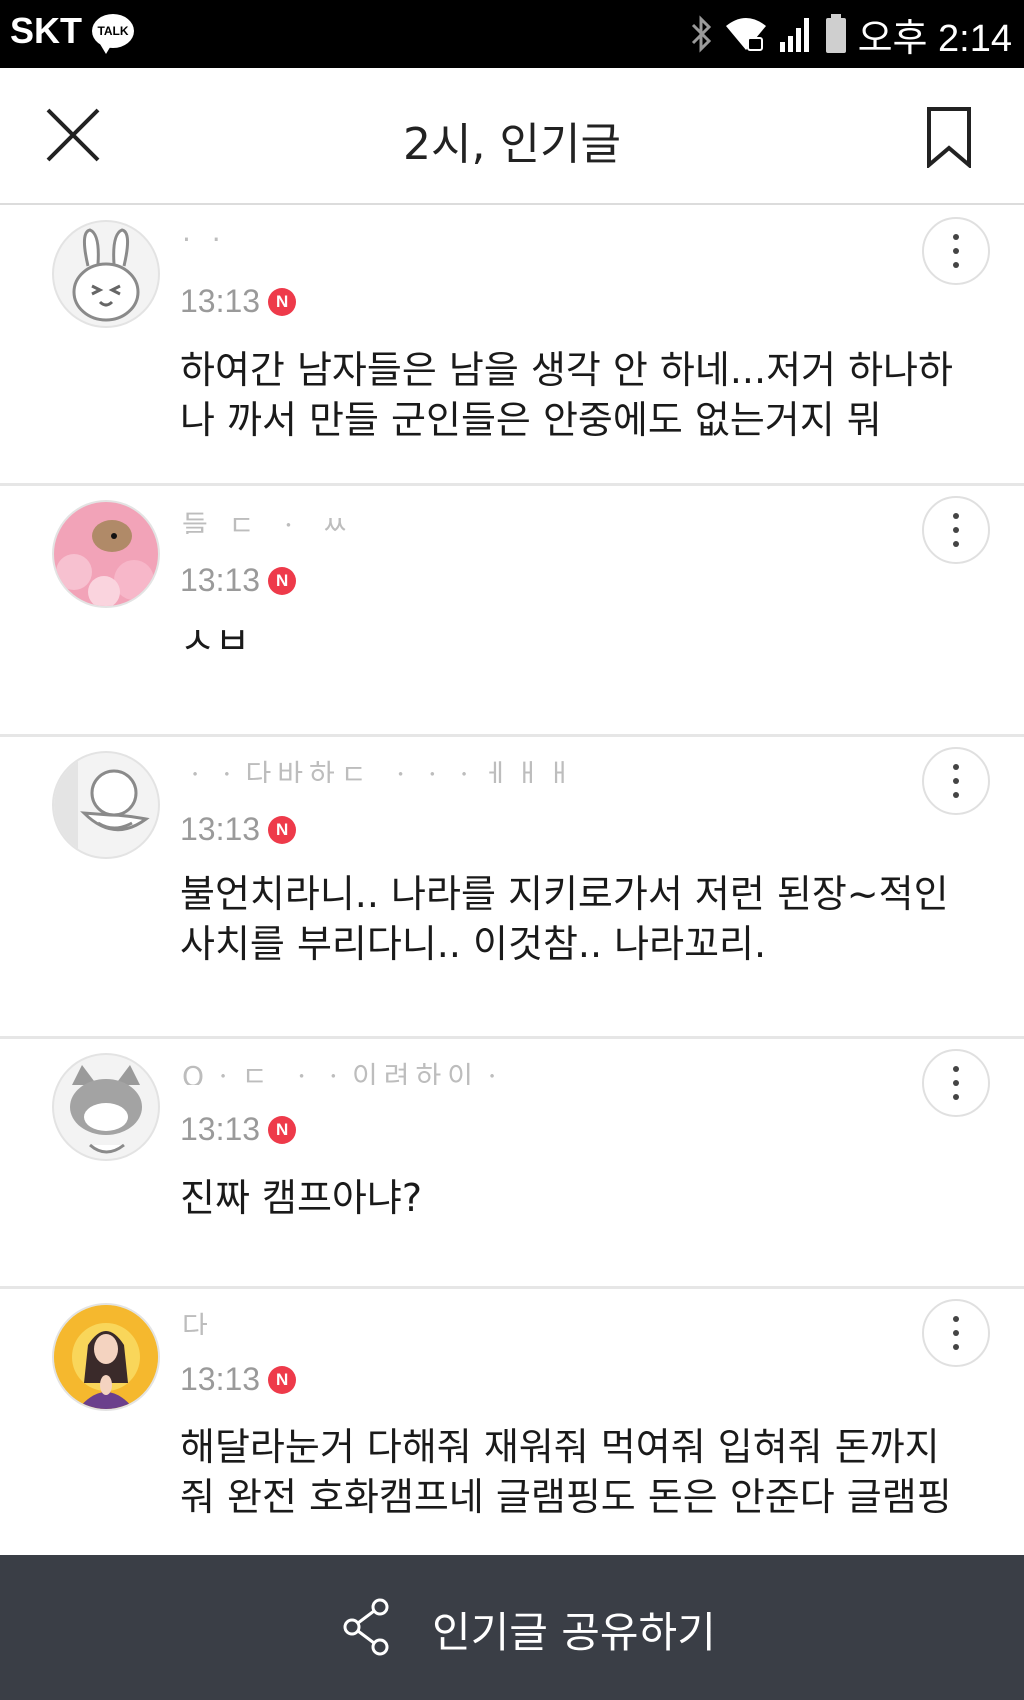  What do you see at coordinates (301, 1198) in the screenshot?
I see `comment-text: 진짜 캠프아냐?` at bounding box center [301, 1198].